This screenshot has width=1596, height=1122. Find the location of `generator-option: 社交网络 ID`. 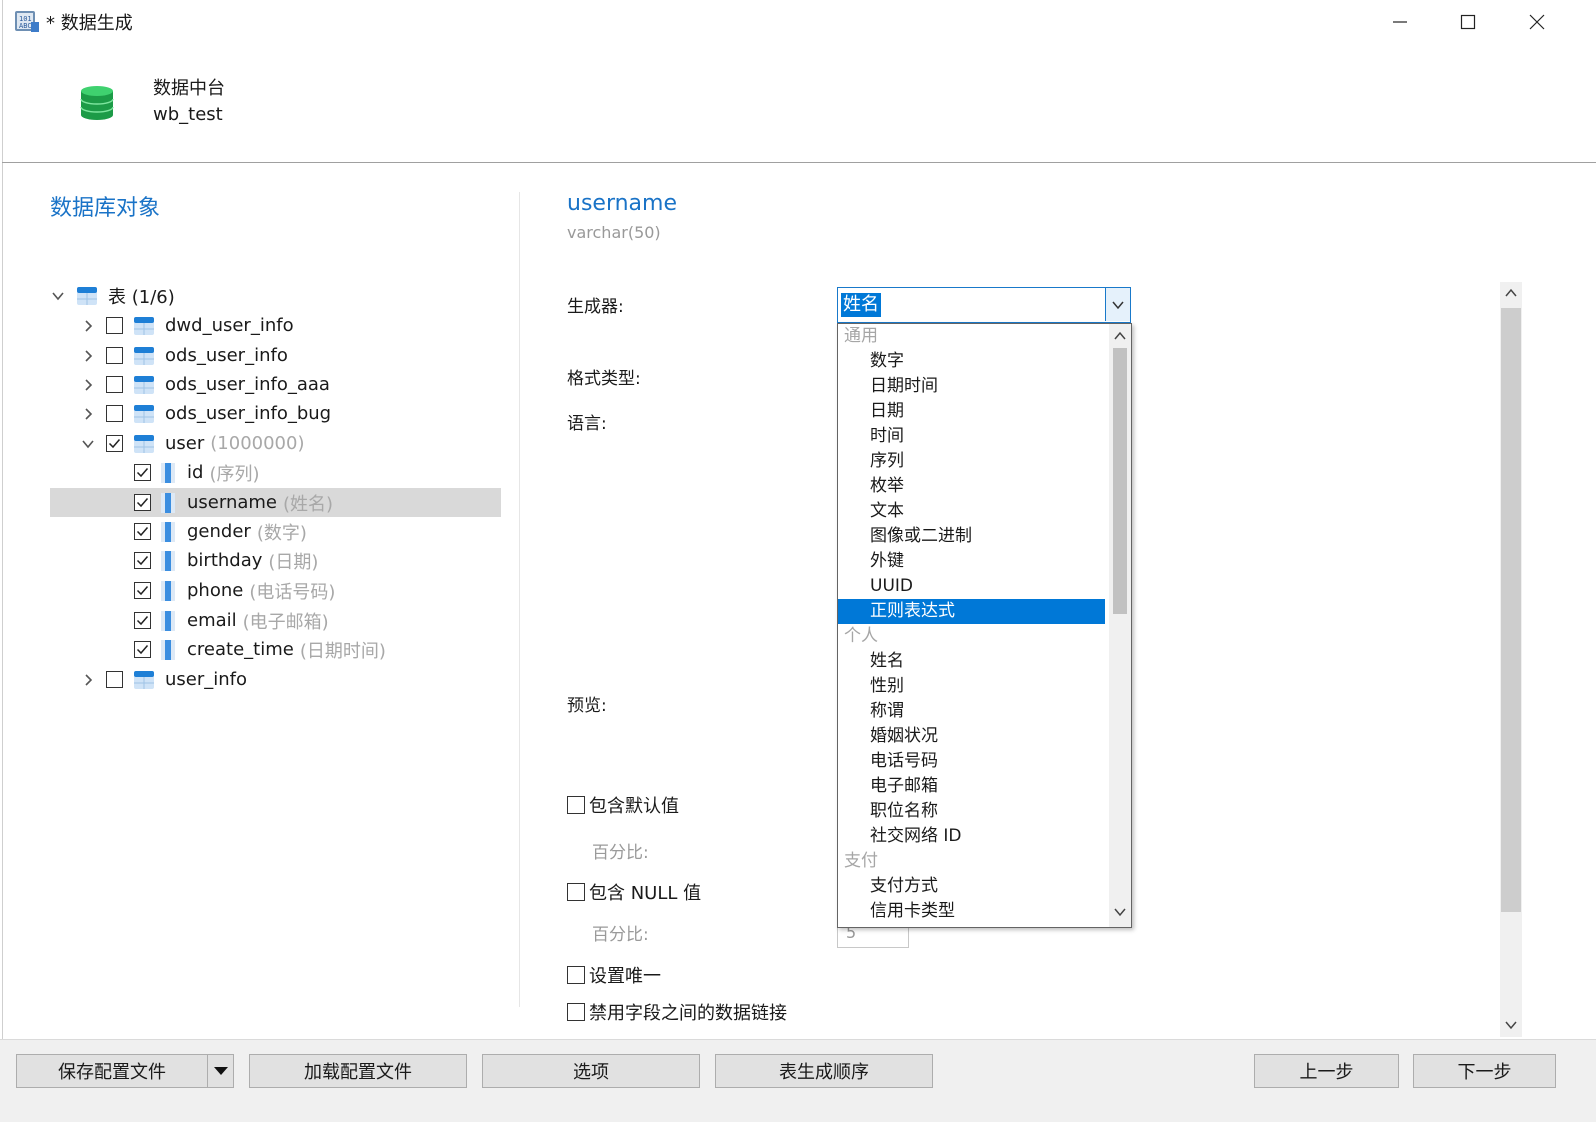

generator-option: 社交网络 ID is located at coordinates (971, 836).